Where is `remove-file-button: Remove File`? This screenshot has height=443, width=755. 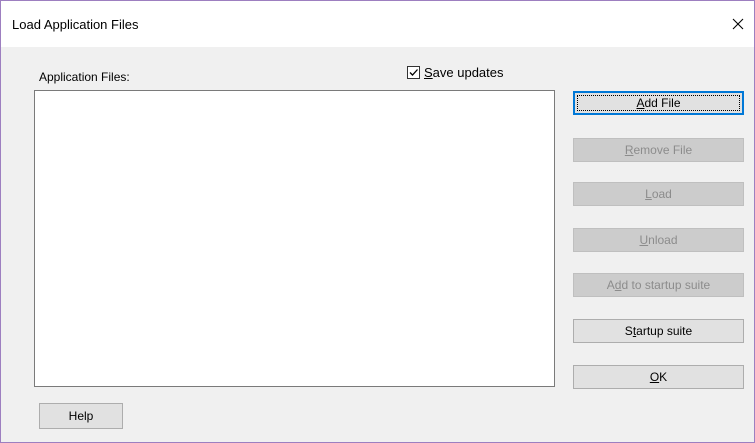 remove-file-button: Remove File is located at coordinates (658, 150).